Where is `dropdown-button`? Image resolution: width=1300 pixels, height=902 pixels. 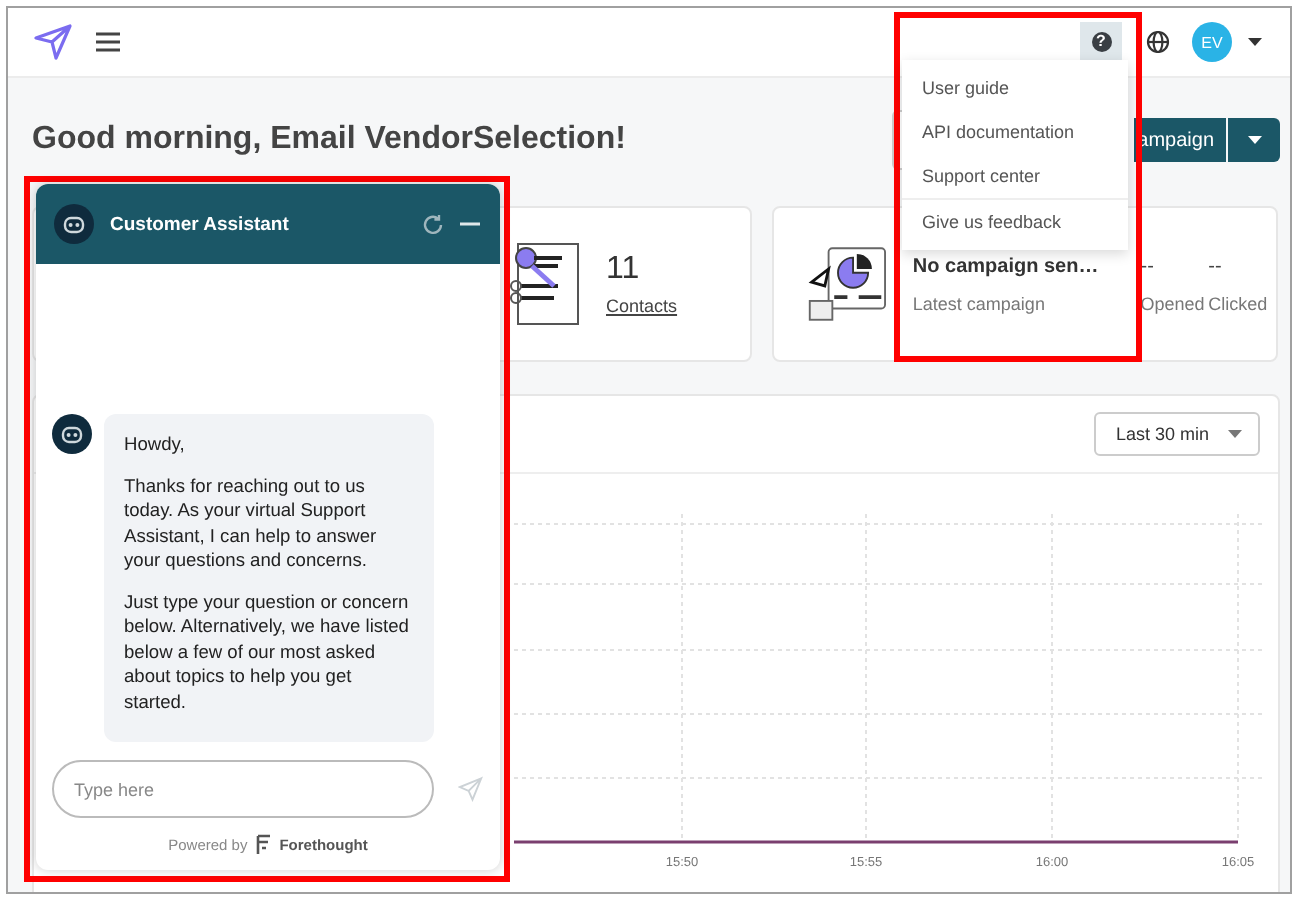
dropdown-button is located at coordinates (1254, 140).